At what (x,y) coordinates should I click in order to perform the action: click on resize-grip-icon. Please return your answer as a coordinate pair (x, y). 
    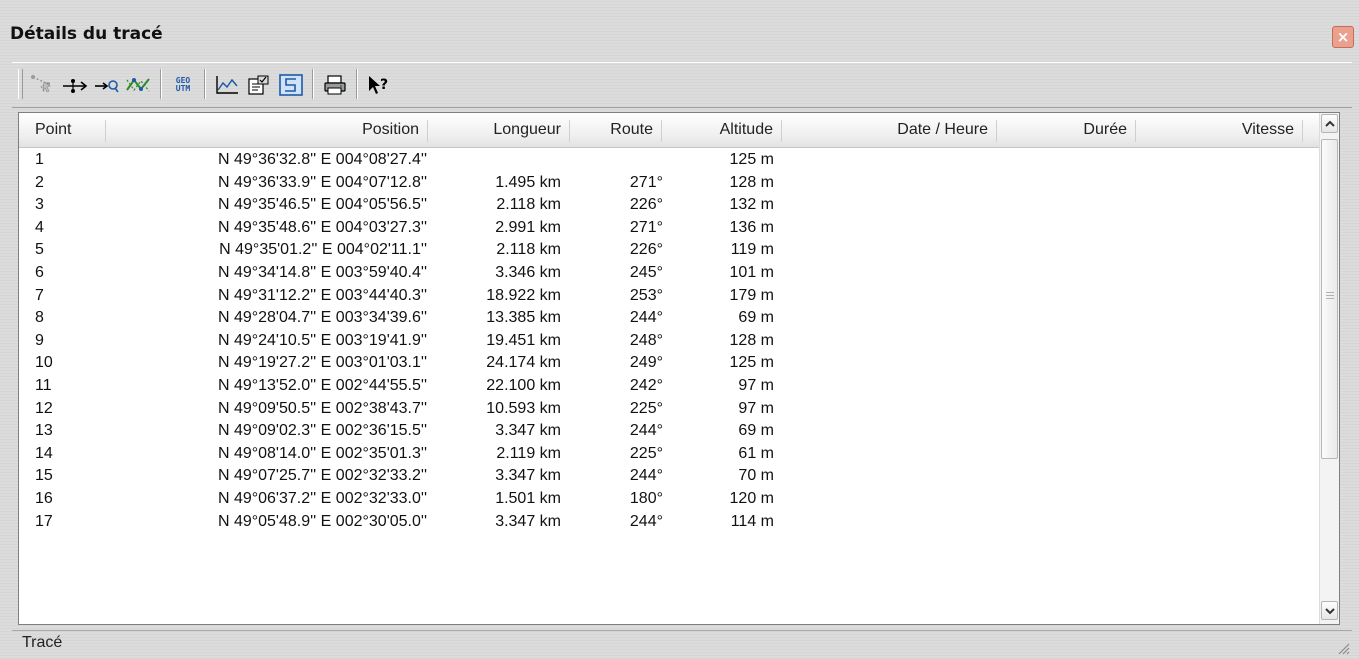
    Looking at the image, I should click on (1343, 648).